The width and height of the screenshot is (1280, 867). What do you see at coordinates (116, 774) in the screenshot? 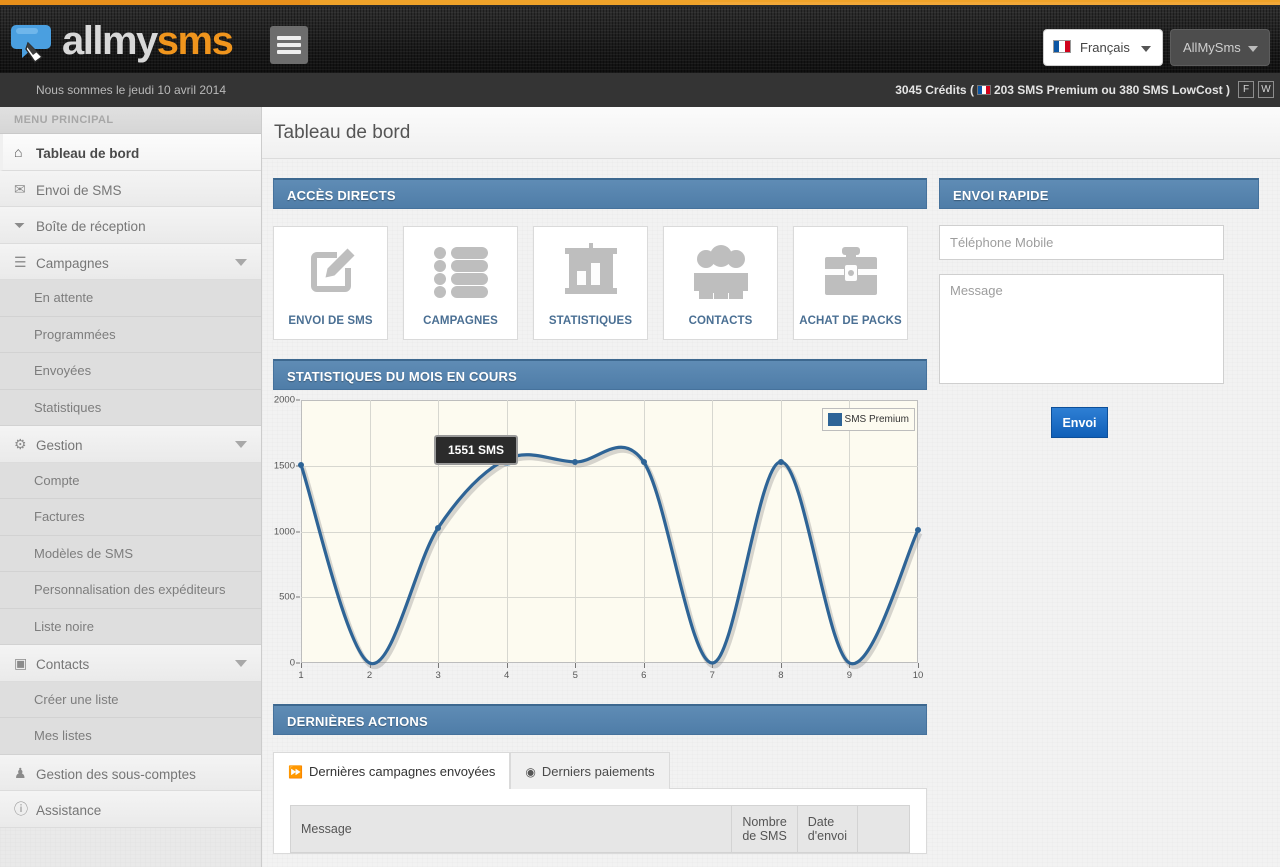
I see `sidebar-item-label: Gestion des sous-comptes` at bounding box center [116, 774].